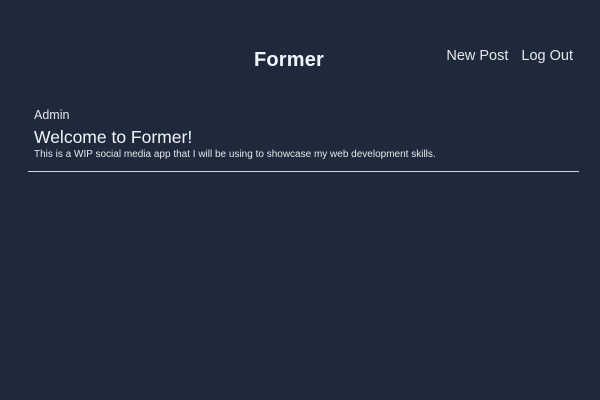 The image size is (600, 400). What do you see at coordinates (477, 56) in the screenshot?
I see `new-post-link: New Post` at bounding box center [477, 56].